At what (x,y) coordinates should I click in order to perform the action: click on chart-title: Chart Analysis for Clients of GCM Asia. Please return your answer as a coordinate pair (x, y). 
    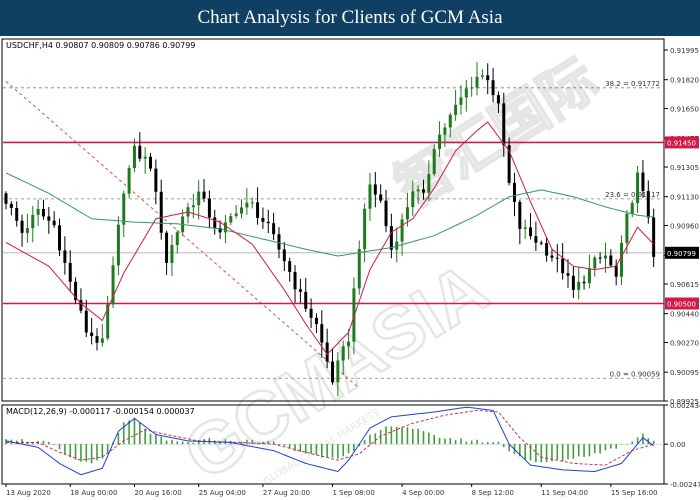
    Looking at the image, I should click on (350, 17).